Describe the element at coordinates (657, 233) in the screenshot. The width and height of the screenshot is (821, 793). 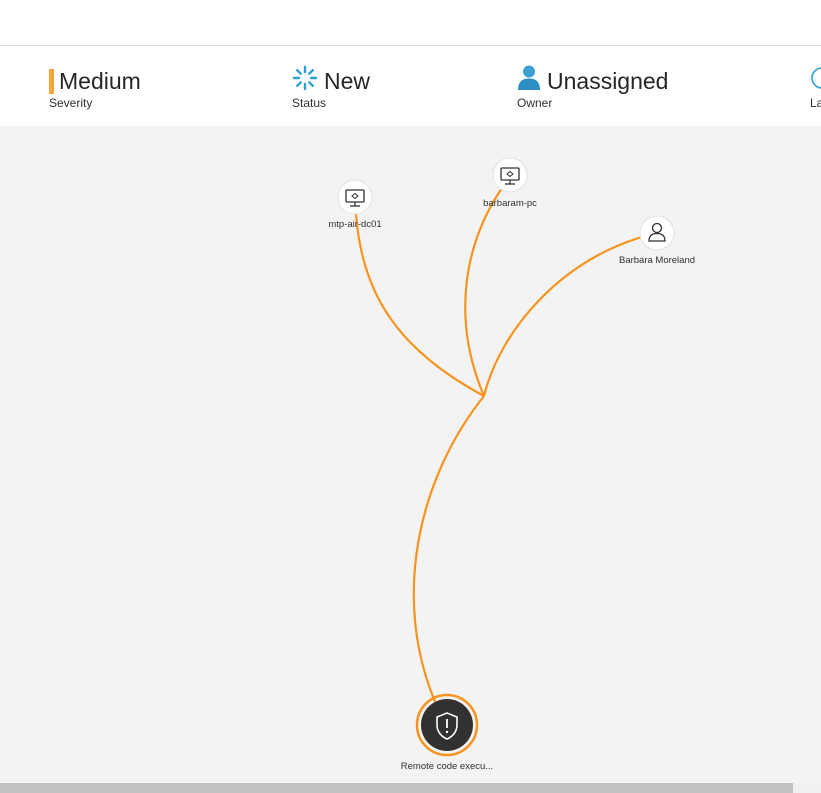
I see `node-barbara-moreland` at that location.